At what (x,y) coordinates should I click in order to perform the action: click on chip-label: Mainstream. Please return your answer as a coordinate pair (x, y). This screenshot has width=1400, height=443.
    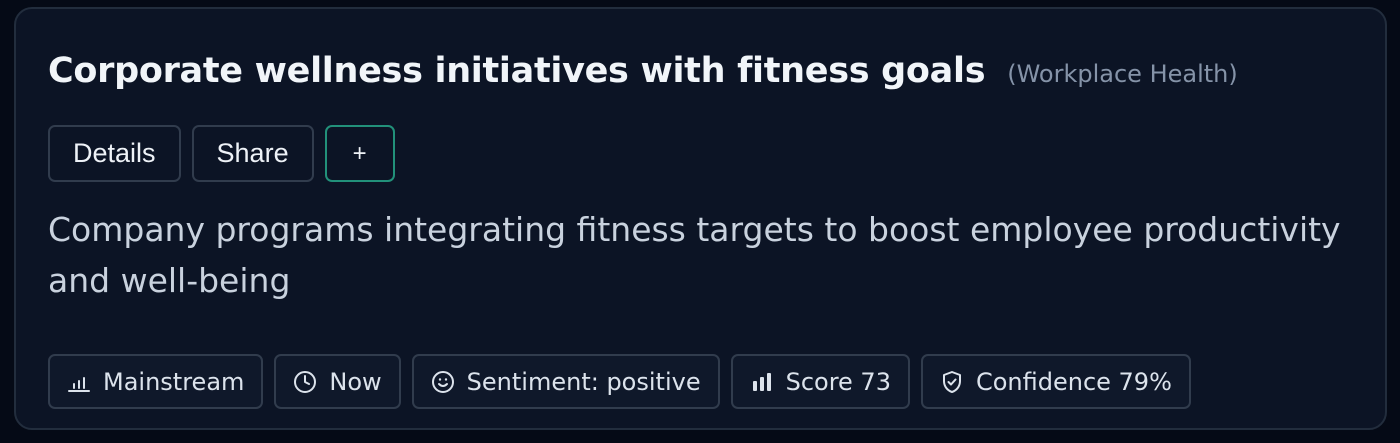
    Looking at the image, I should click on (174, 381).